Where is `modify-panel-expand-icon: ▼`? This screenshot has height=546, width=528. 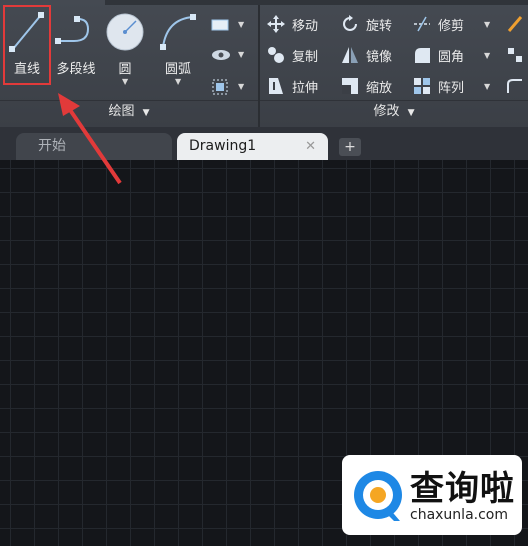
modify-panel-expand-icon: ▼ is located at coordinates (411, 113).